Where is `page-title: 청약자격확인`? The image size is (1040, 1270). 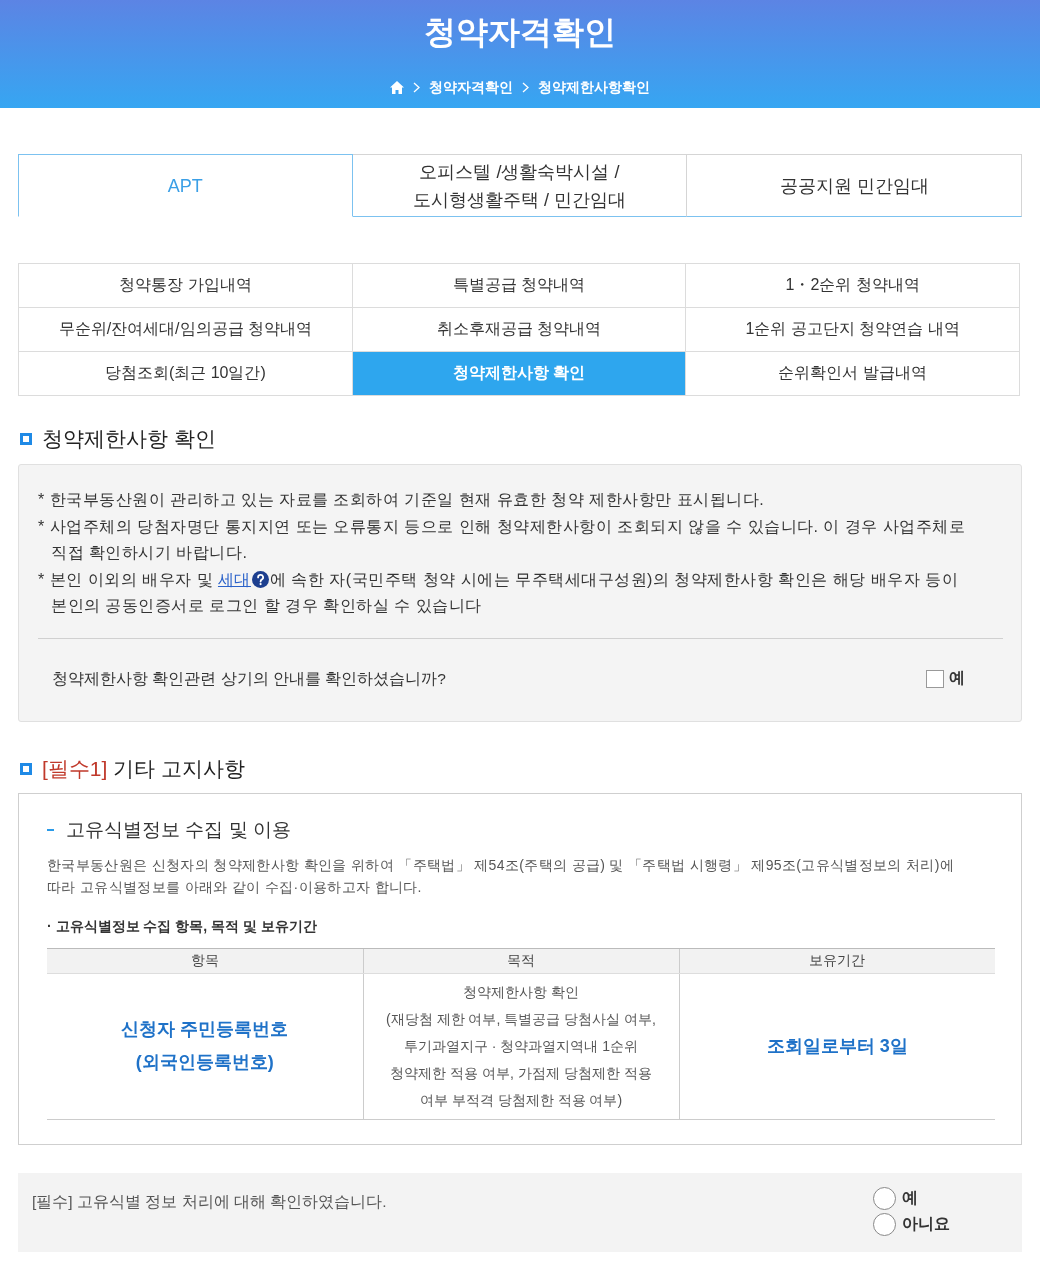
page-title: 청약자격확인 is located at coordinates (520, 32).